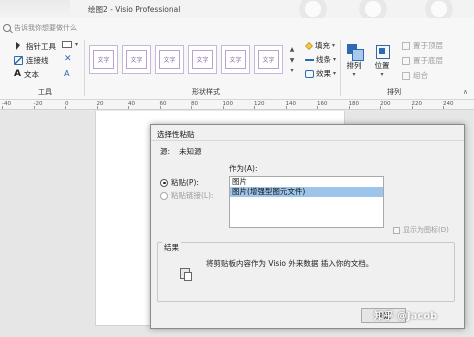 Image resolution: width=474 pixels, height=337 pixels. What do you see at coordinates (323, 73) in the screenshot?
I see `effects-label: 效果` at bounding box center [323, 73].